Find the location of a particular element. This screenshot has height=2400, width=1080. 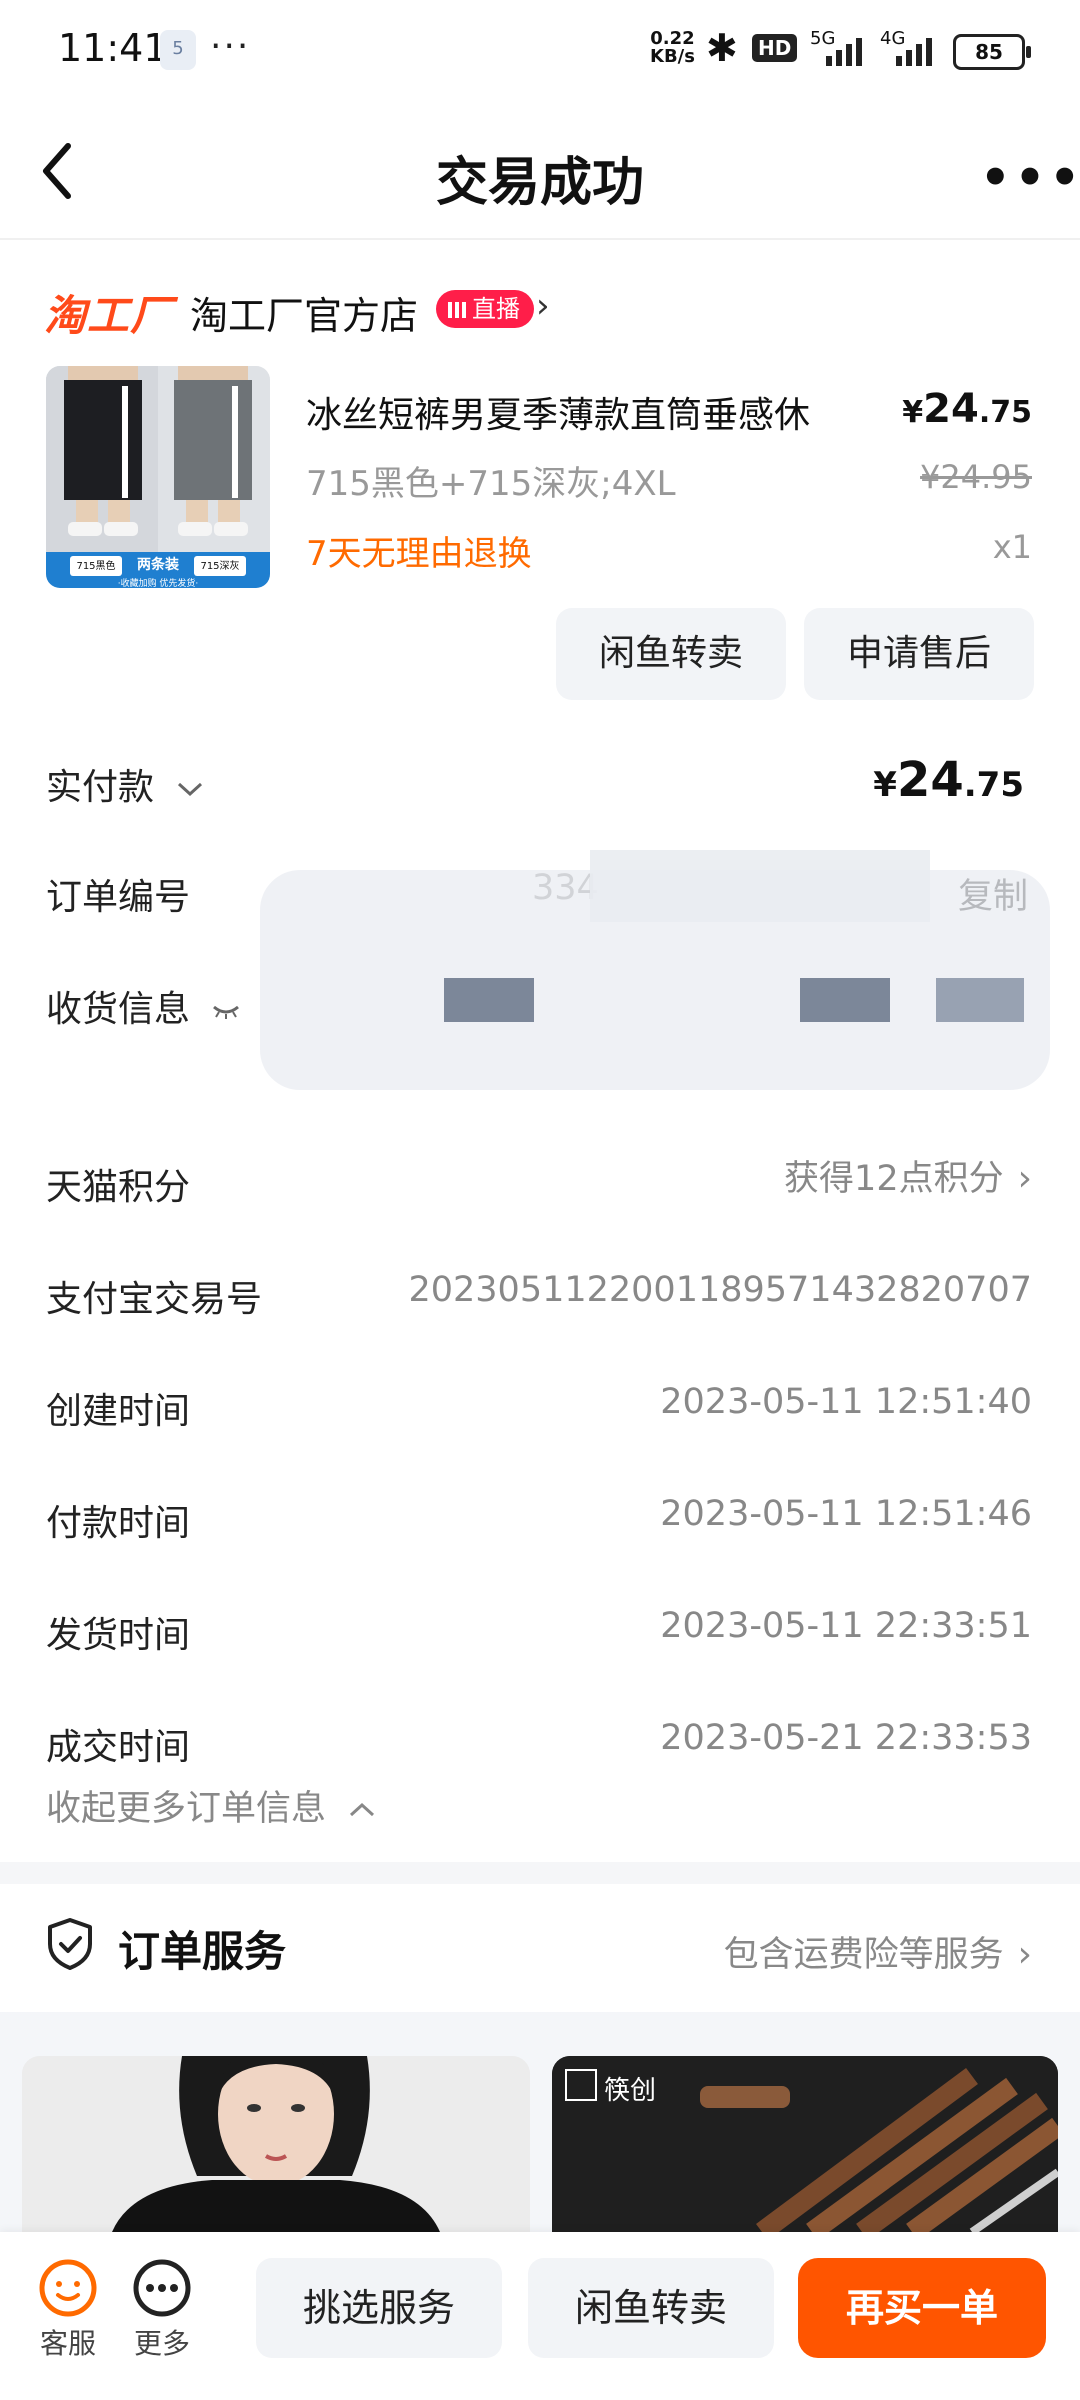

status-bar: 11:41 5 ··· 0.22 KB/s ✱ HD 5G 4G 85 is located at coordinates (540, 50).